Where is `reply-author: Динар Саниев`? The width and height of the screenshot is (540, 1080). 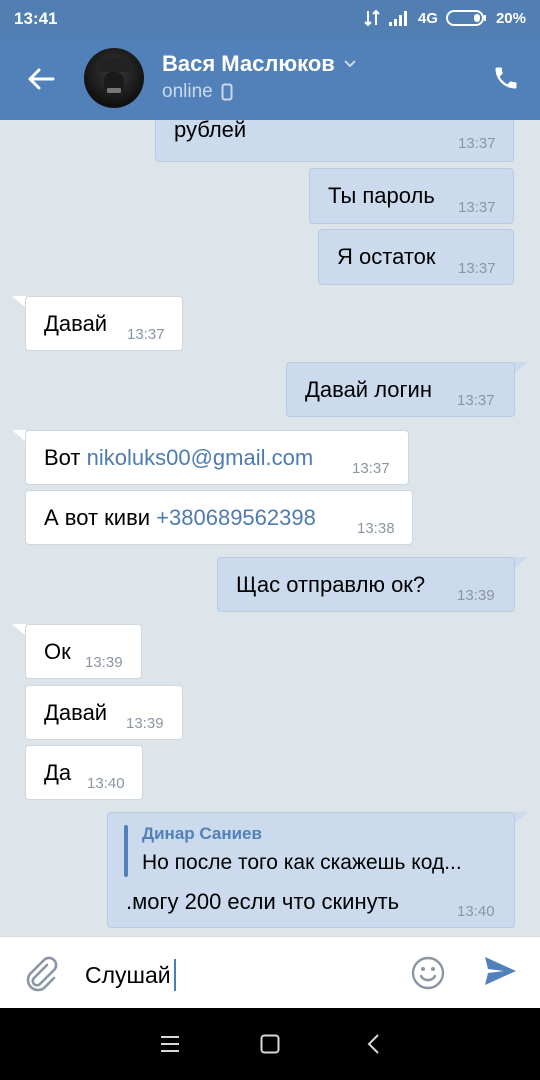
reply-author: Динар Саниев is located at coordinates (202, 833).